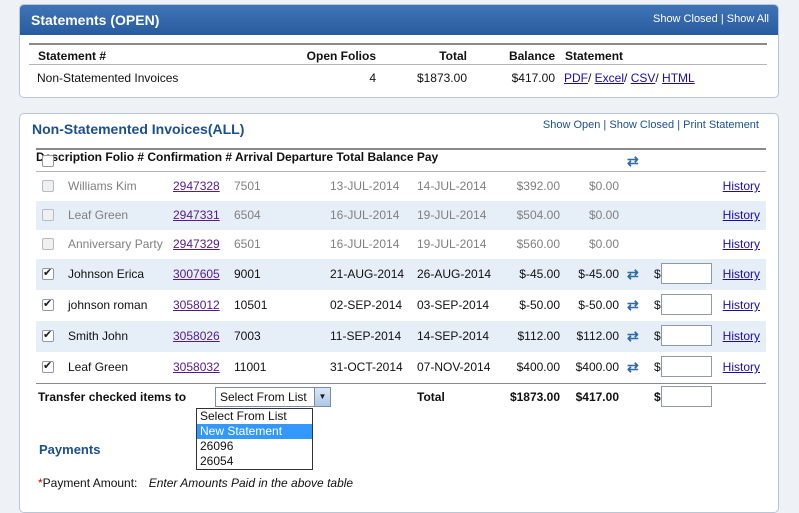  What do you see at coordinates (390, 157) in the screenshot?
I see `col-balance: Balance` at bounding box center [390, 157].